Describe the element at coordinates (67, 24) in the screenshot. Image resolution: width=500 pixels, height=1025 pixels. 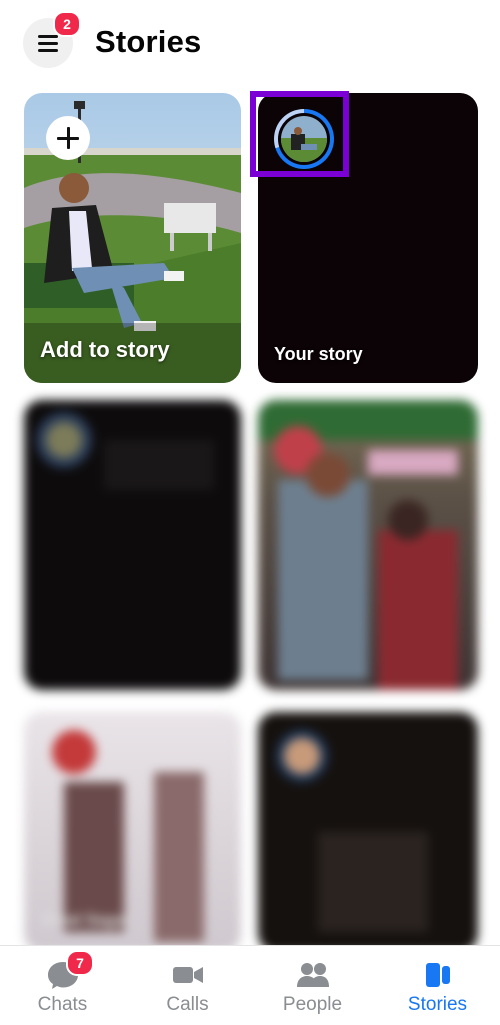
I see `menu-notification-badge: 2` at that location.